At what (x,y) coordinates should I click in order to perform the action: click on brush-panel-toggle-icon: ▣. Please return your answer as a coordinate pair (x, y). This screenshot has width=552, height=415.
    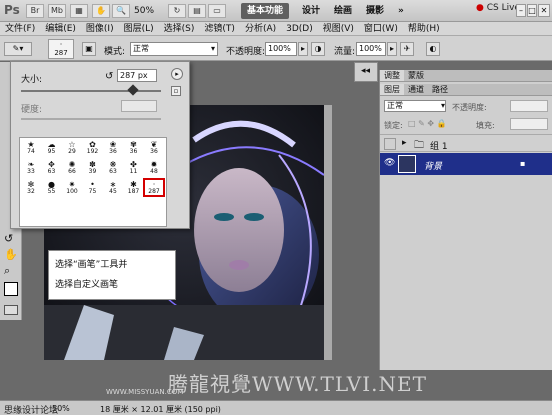
    Looking at the image, I should click on (89, 49).